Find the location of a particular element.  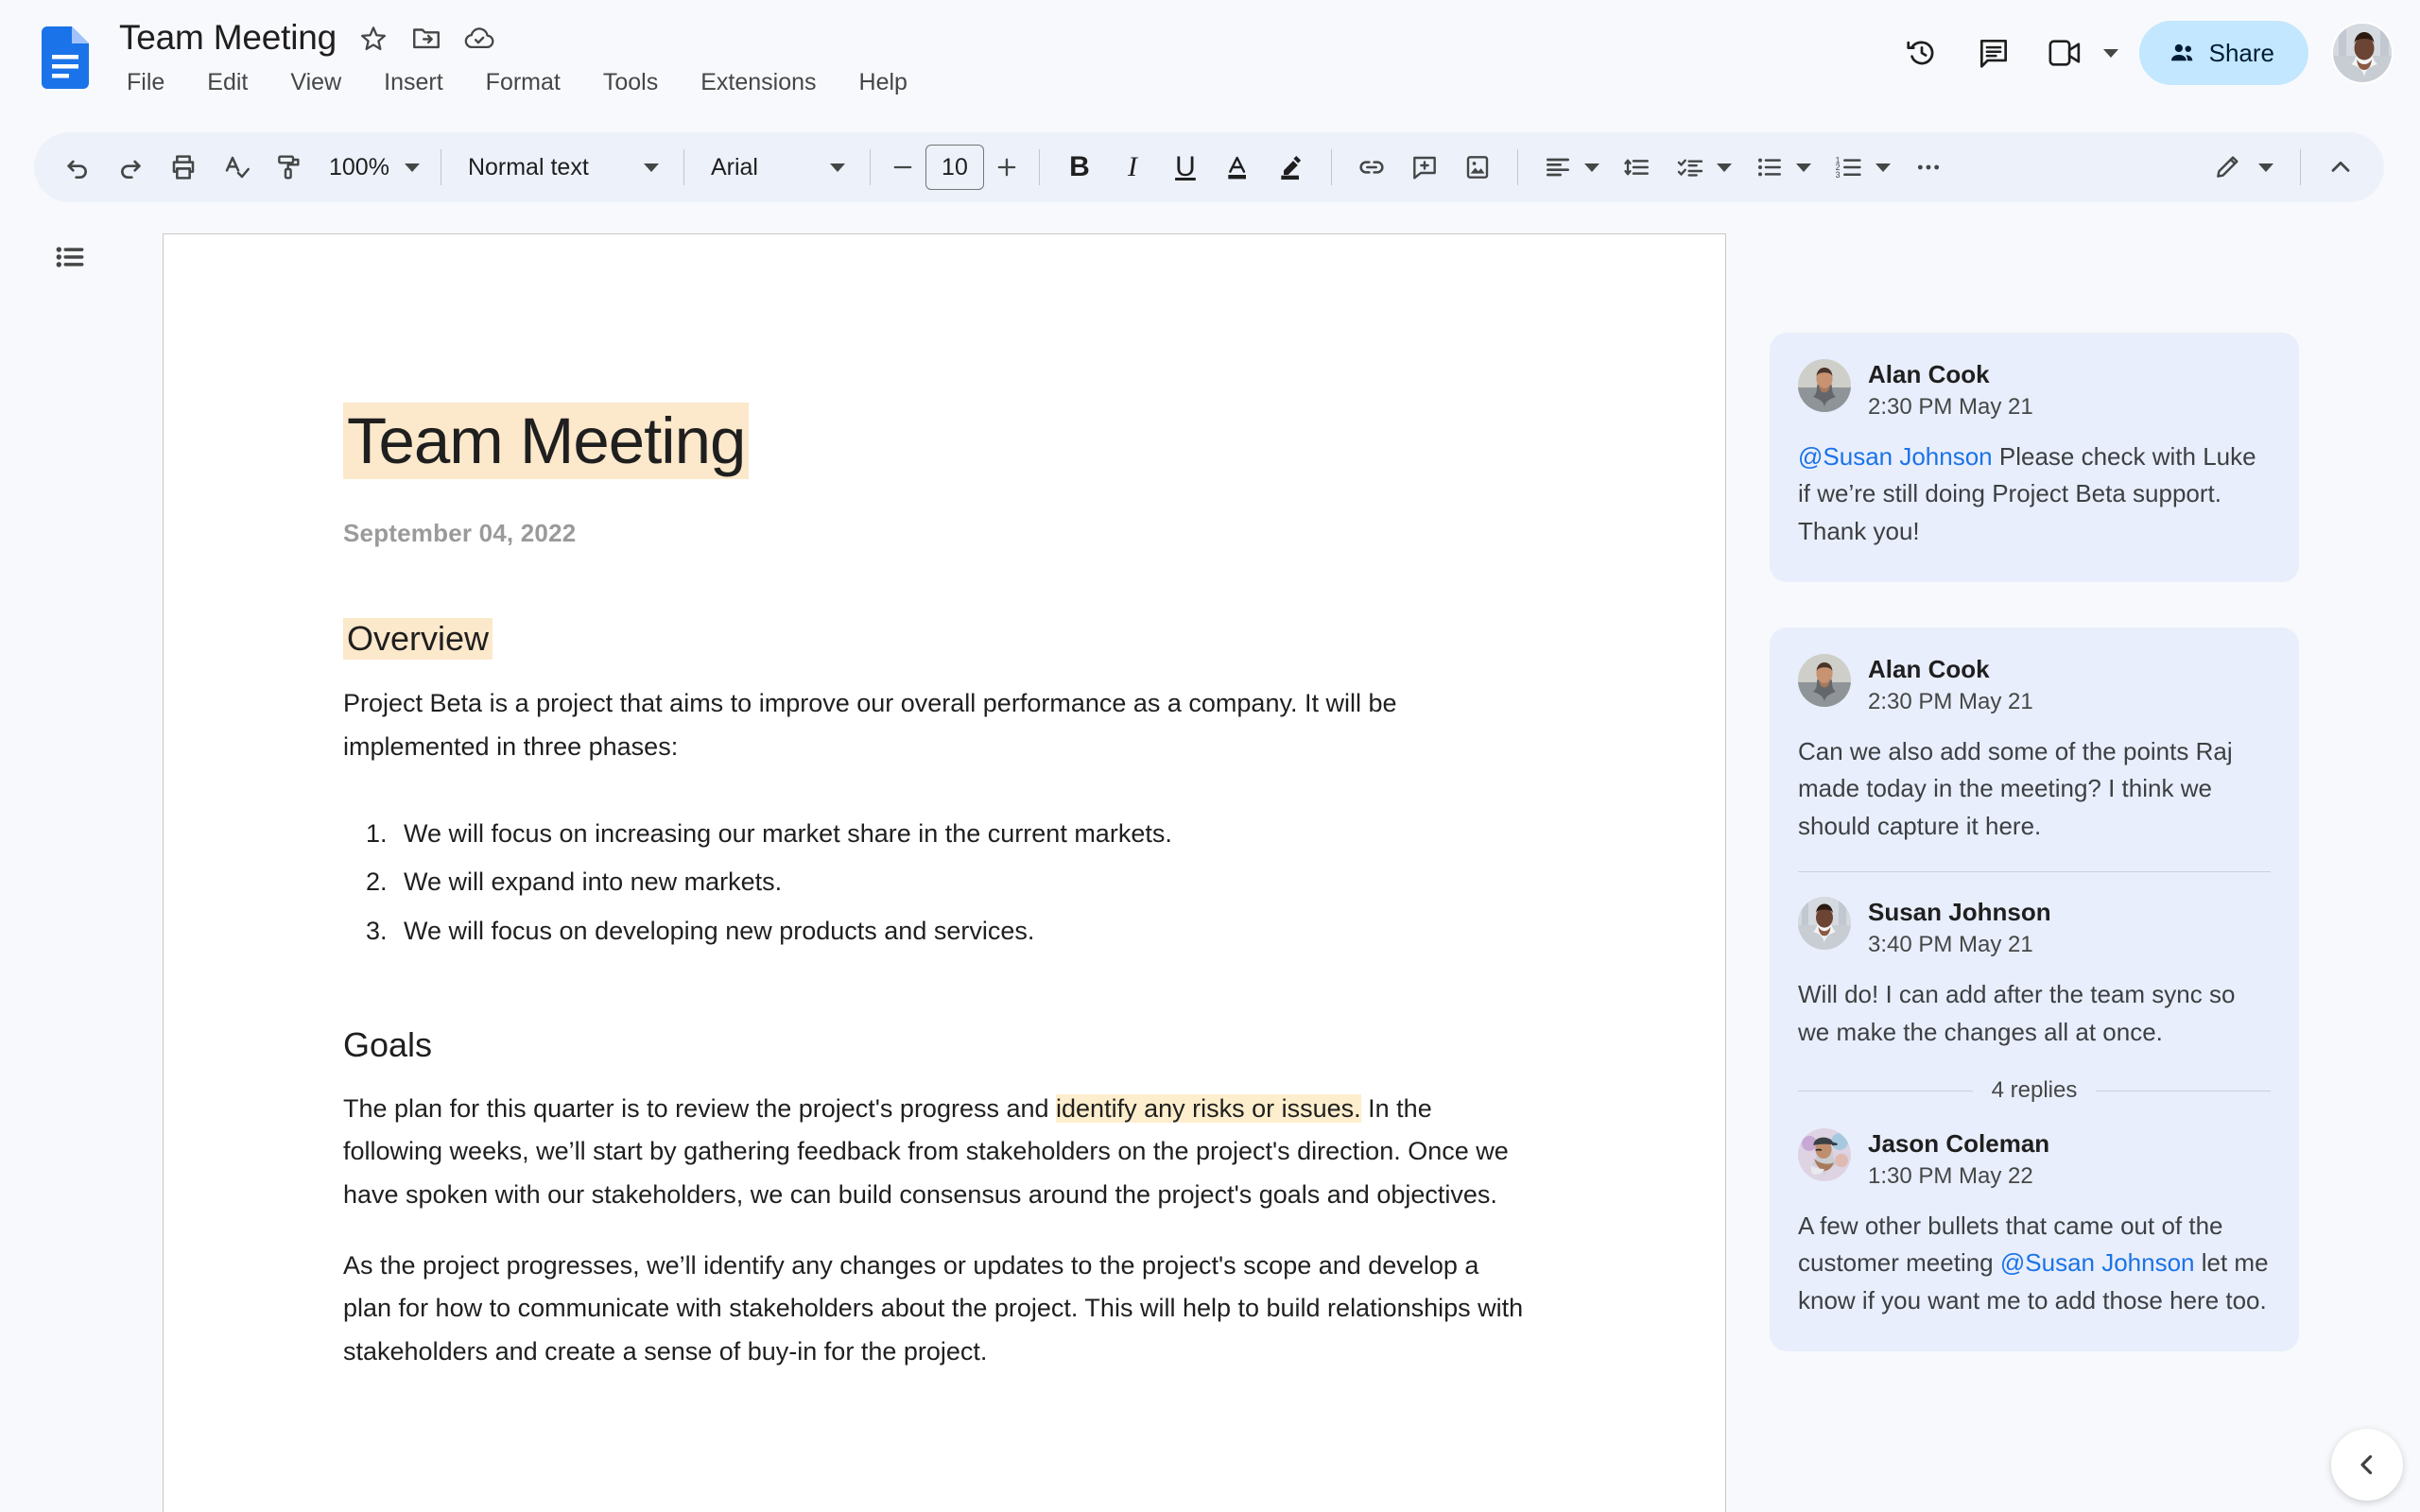

document-subtitle: September 04, 2022 is located at coordinates (460, 533).